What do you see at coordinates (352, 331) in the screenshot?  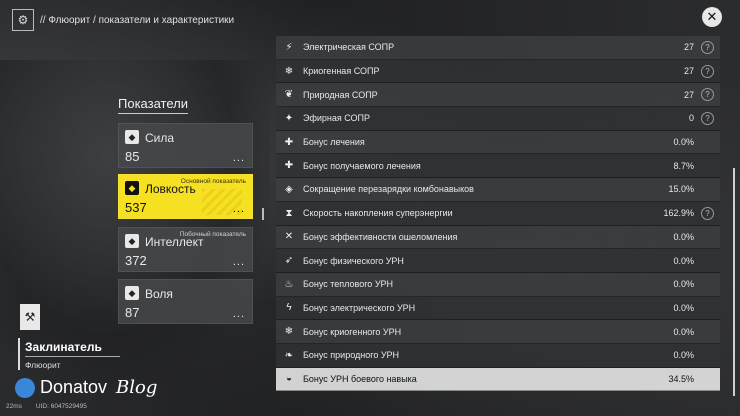 I see `attribute-label: Бонус криогенного УРН` at bounding box center [352, 331].